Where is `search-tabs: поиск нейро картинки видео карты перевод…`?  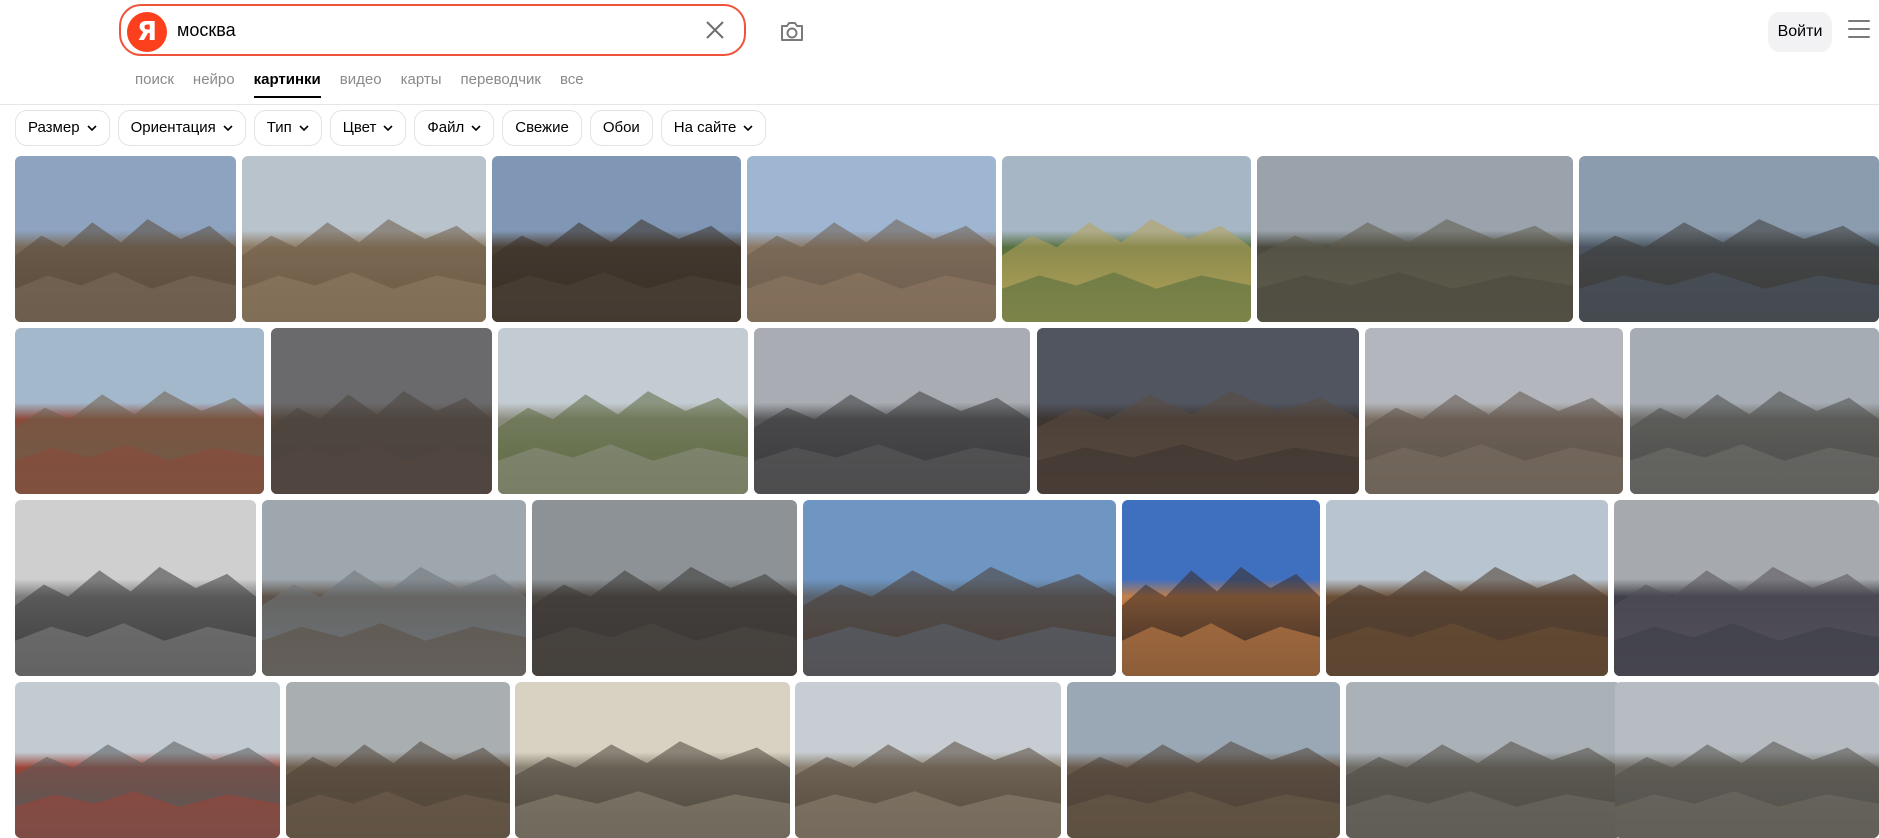
search-tabs: поиск нейро картинки видео карты перевод… is located at coordinates (369, 84).